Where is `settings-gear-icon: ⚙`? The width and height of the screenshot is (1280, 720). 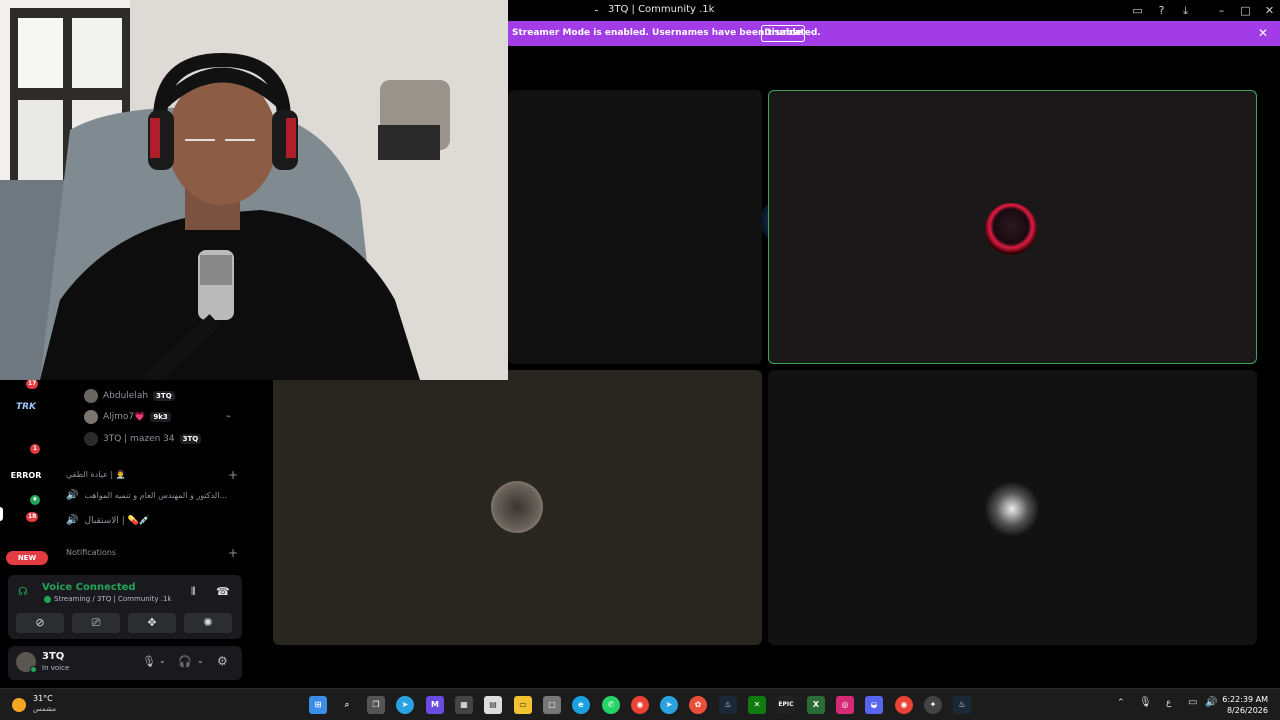
settings-gear-icon: ⚙ is located at coordinates (222, 661).